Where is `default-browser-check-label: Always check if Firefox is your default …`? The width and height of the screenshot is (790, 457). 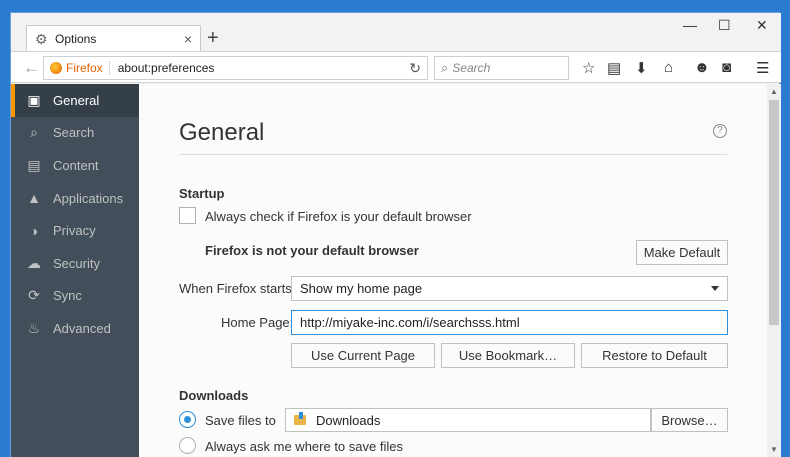 default-browser-check-label: Always check if Firefox is your default … is located at coordinates (338, 216).